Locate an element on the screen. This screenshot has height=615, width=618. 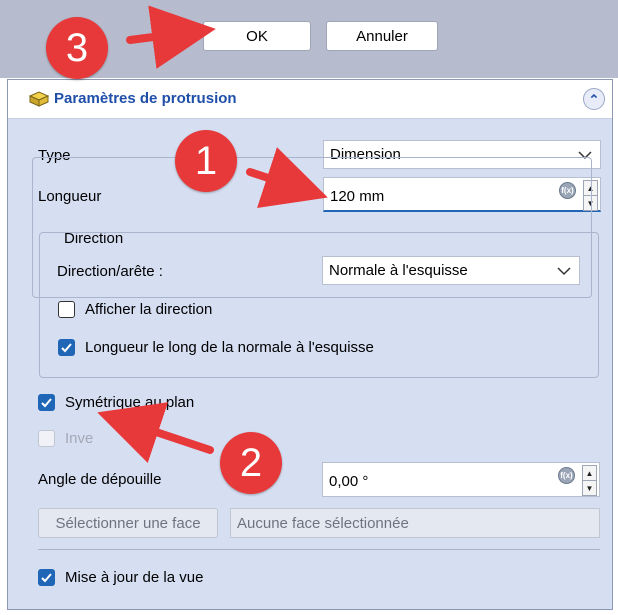
arrow-to-ok is located at coordinates (171, 37).